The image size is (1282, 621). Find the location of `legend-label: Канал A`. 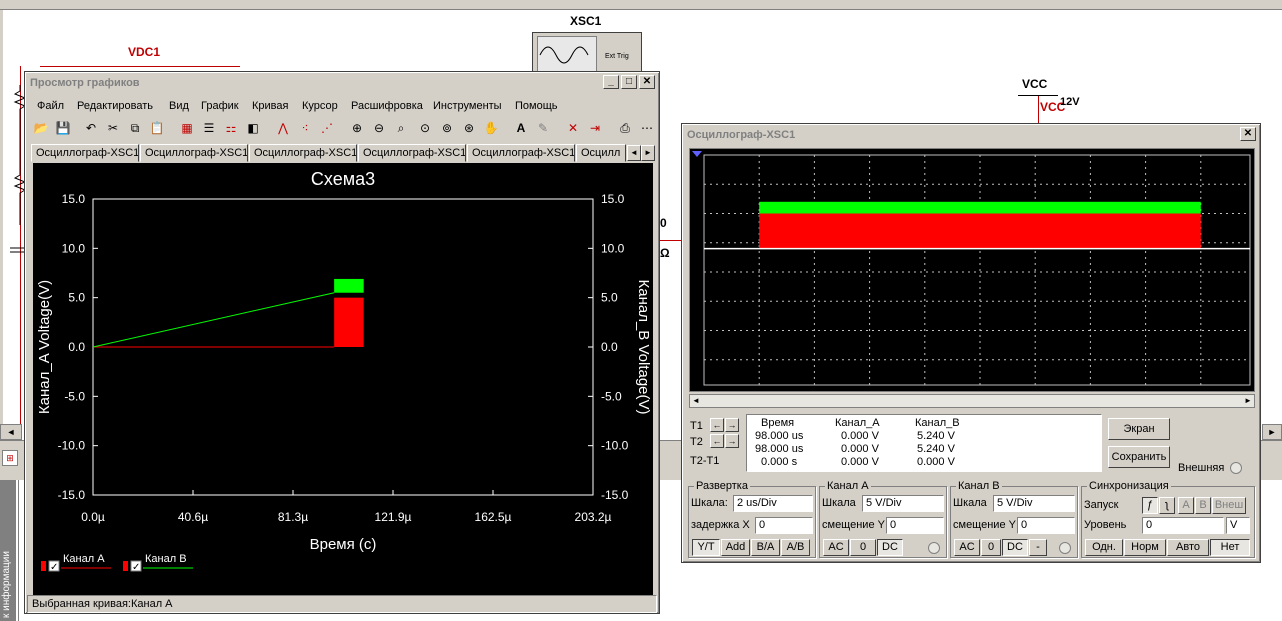

legend-label: Канал A is located at coordinates (84, 559).